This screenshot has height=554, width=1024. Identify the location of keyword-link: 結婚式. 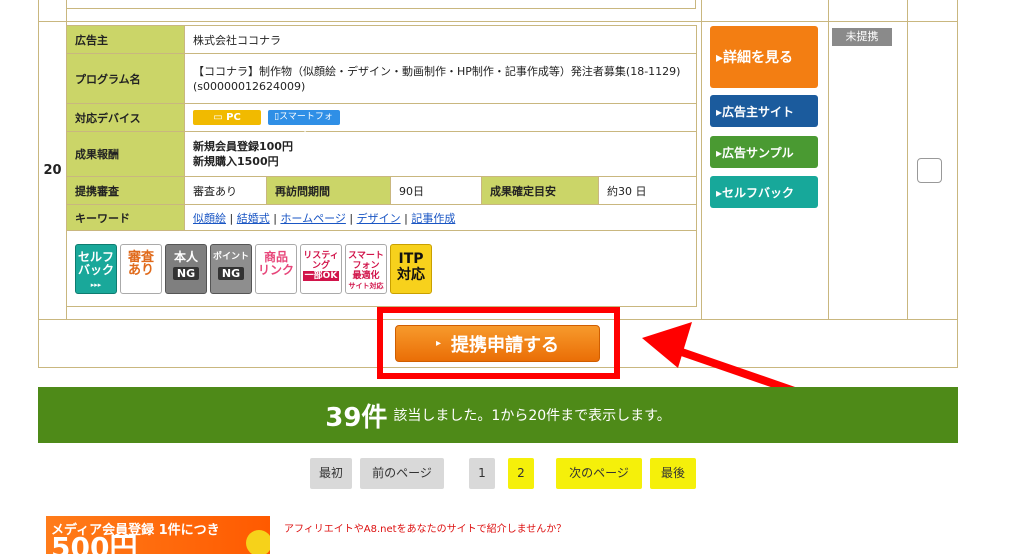
(253, 218).